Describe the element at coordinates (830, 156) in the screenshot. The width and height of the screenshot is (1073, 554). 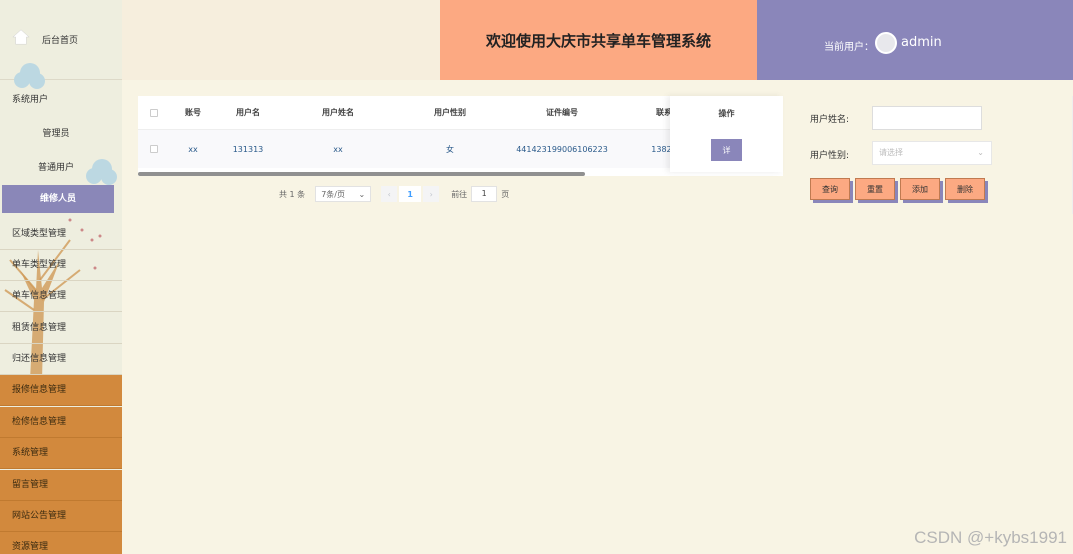
I see `gender-label: 用户性别:` at that location.